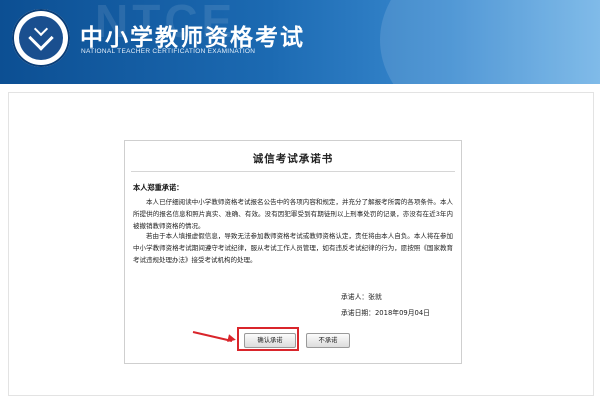 This screenshot has width=600, height=400. I want to click on header-glow, so click(490, 42).